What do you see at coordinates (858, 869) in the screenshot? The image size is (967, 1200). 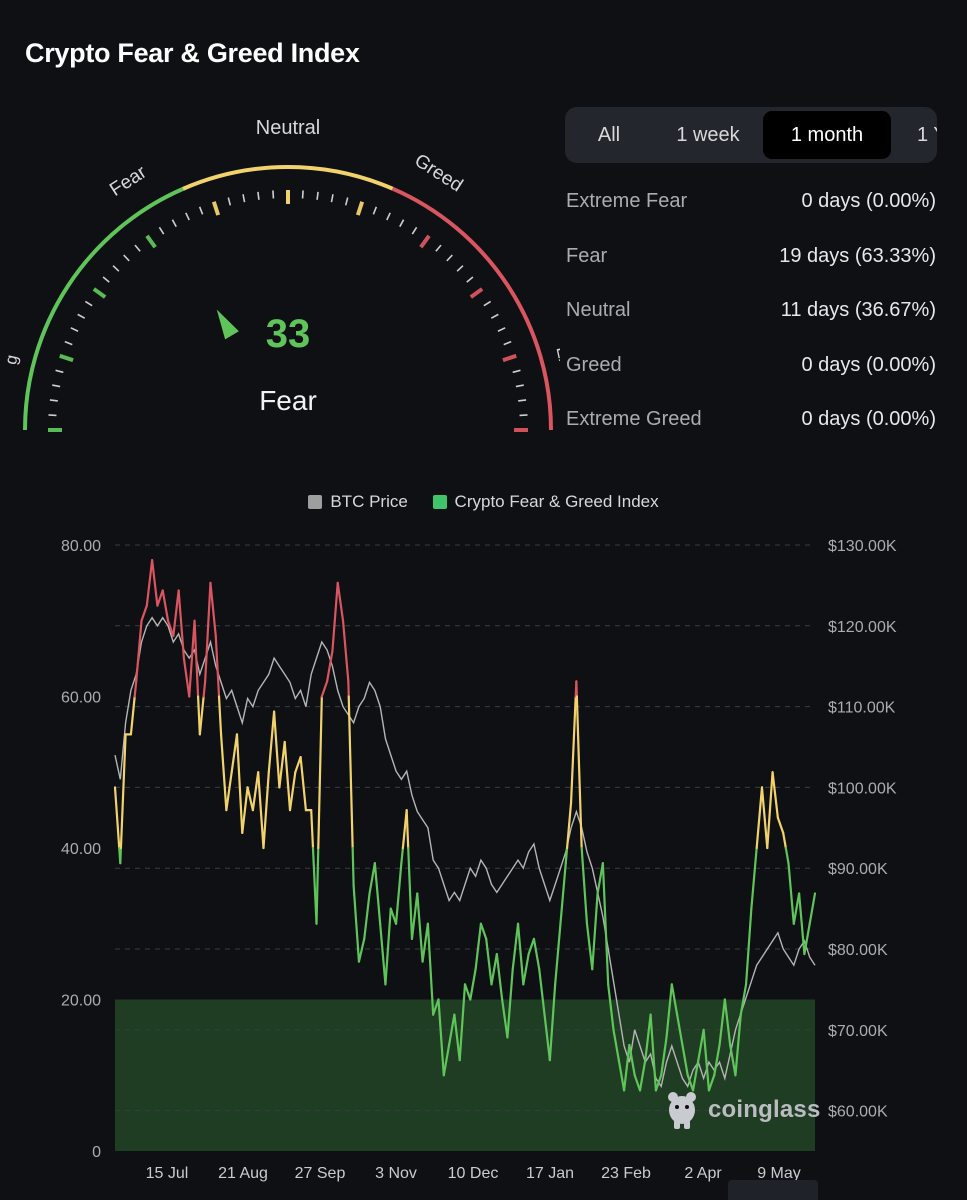 I see `y-right-tick-label: $90.00K` at bounding box center [858, 869].